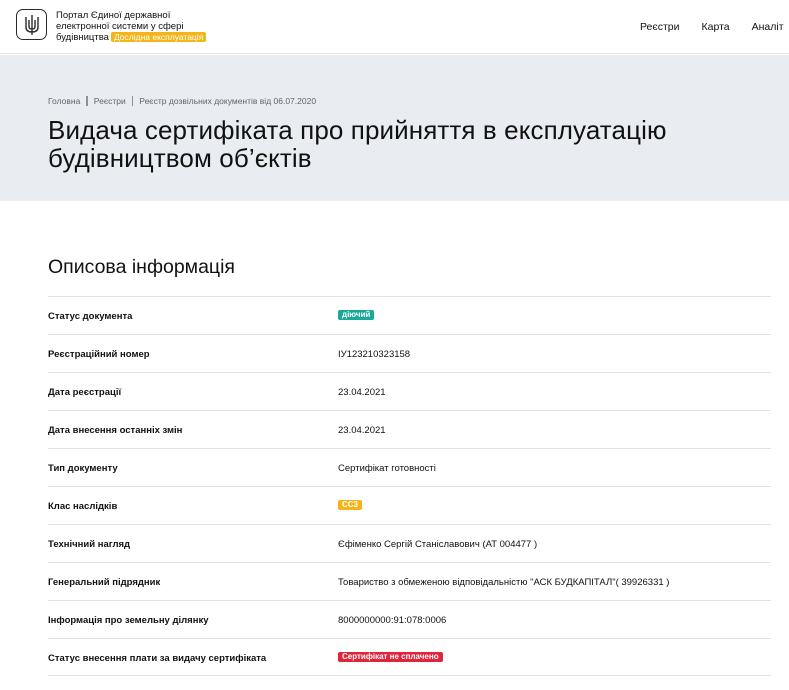 The height and width of the screenshot is (690, 789). What do you see at coordinates (110, 101) in the screenshot?
I see `breadcrumb-registries: Реєстри` at bounding box center [110, 101].